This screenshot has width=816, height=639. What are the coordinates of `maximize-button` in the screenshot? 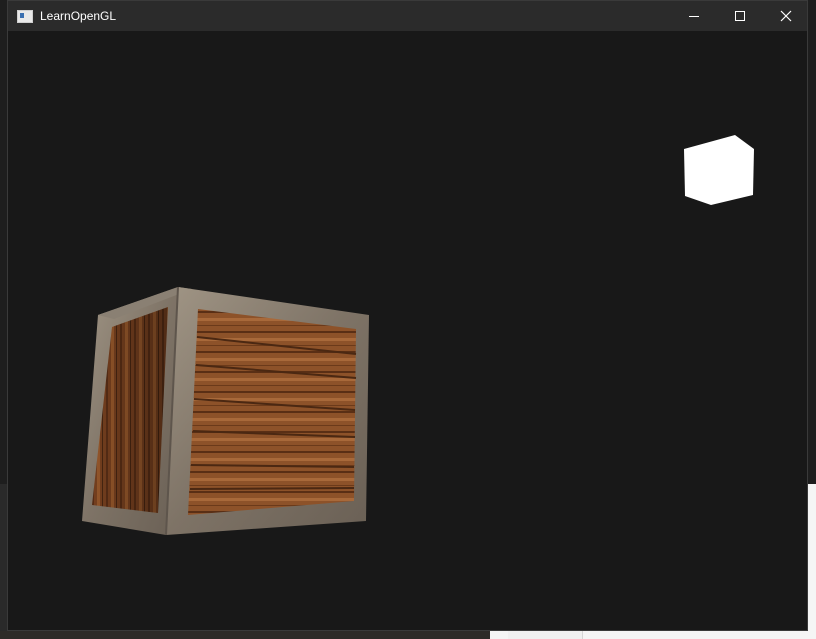 It's located at (740, 16).